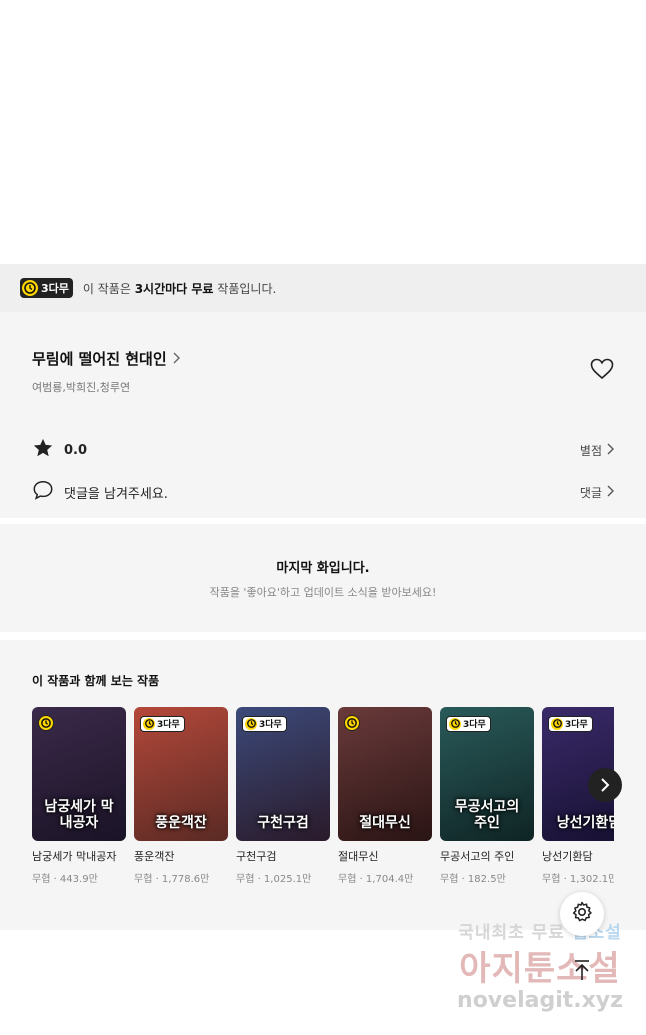 The height and width of the screenshot is (1035, 646). I want to click on star-icon, so click(43, 450).